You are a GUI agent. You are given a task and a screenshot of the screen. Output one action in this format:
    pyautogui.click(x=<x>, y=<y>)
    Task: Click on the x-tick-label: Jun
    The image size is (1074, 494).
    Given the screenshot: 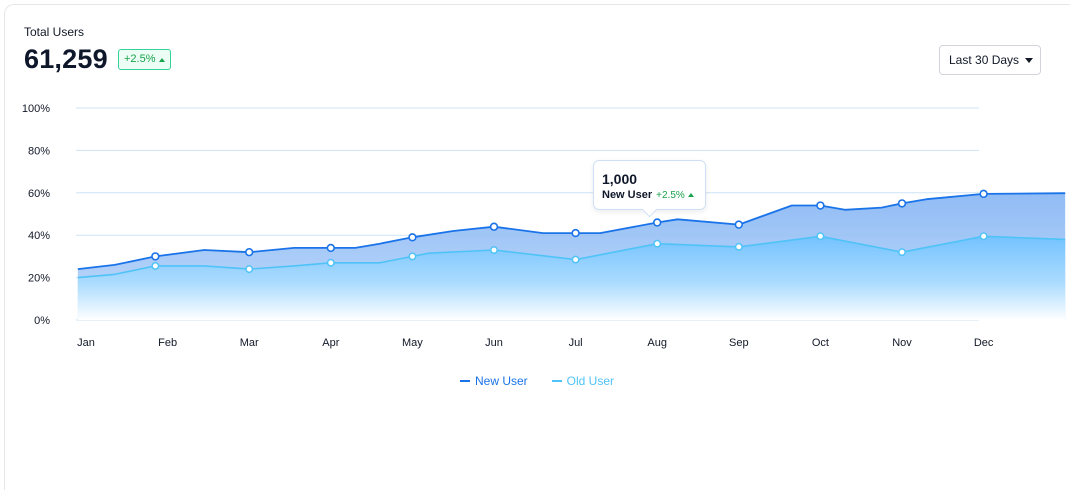 What is the action you would take?
    pyautogui.click(x=494, y=343)
    